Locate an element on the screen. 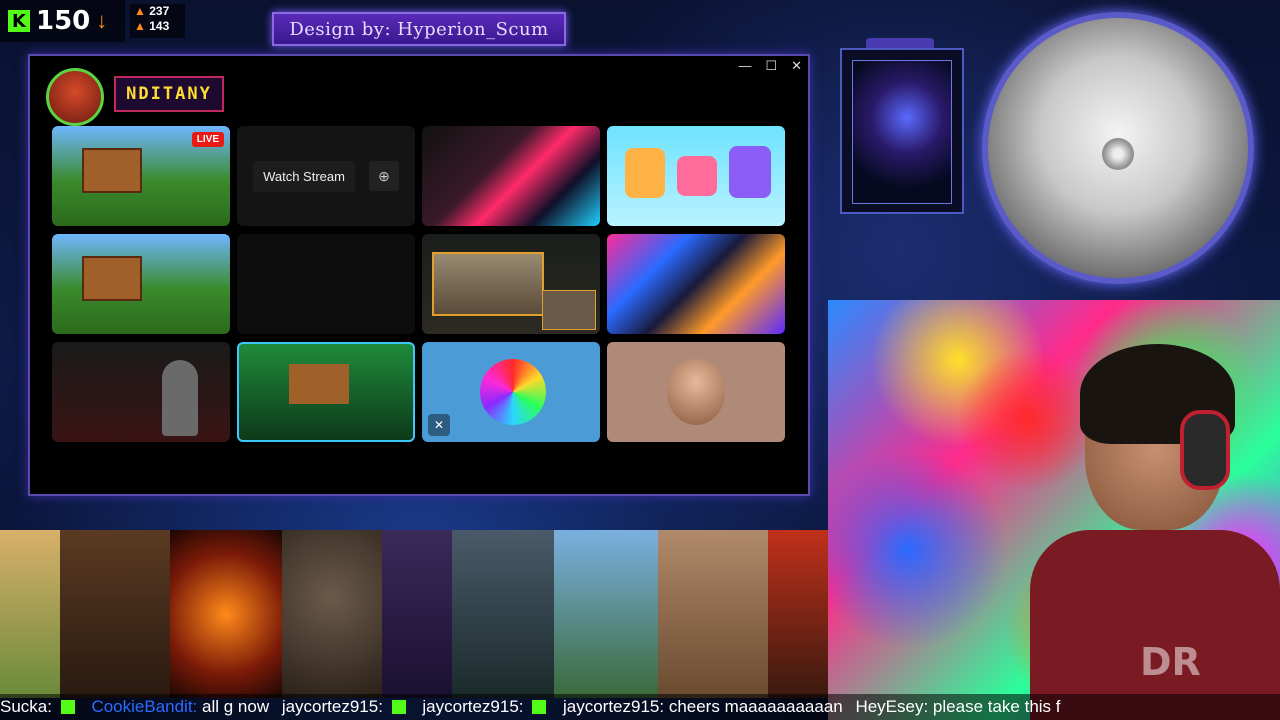  chat-text: Sucka: is located at coordinates (28, 706).